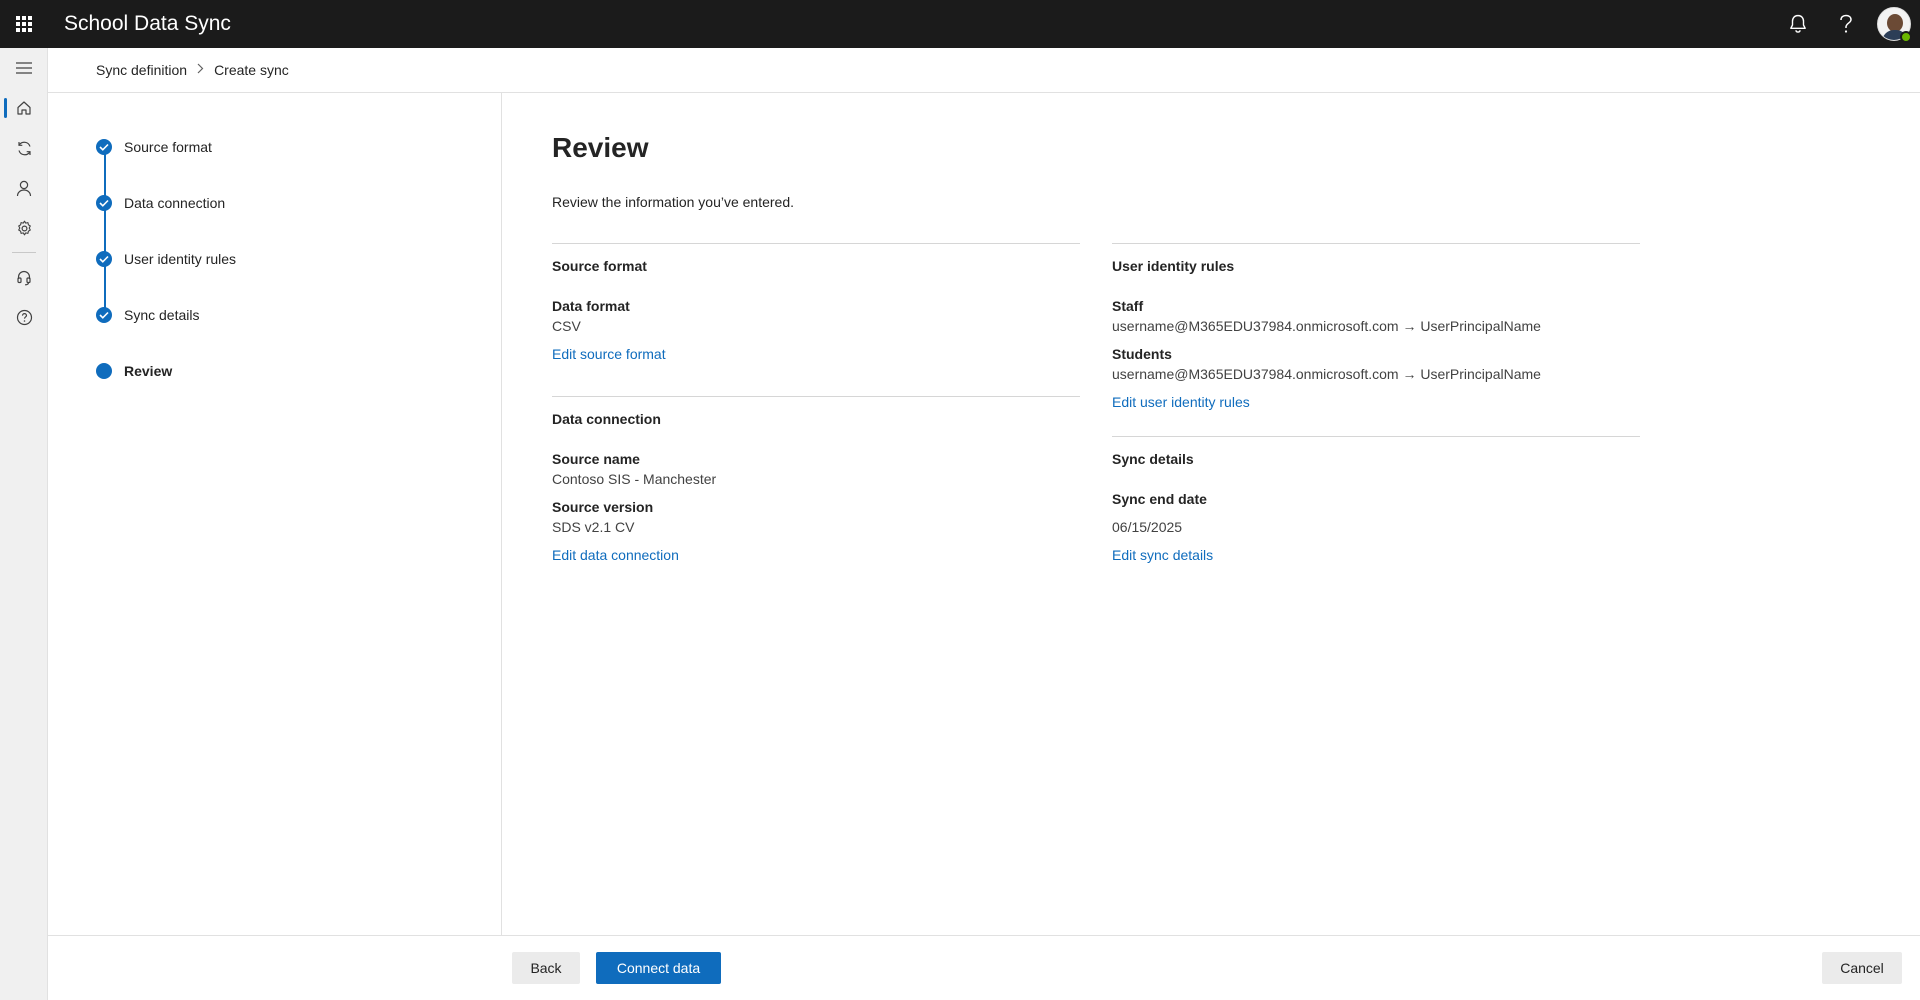 The height and width of the screenshot is (1000, 1920). What do you see at coordinates (251, 70) in the screenshot?
I see `breadcrumb-create-sync: Create sync` at bounding box center [251, 70].